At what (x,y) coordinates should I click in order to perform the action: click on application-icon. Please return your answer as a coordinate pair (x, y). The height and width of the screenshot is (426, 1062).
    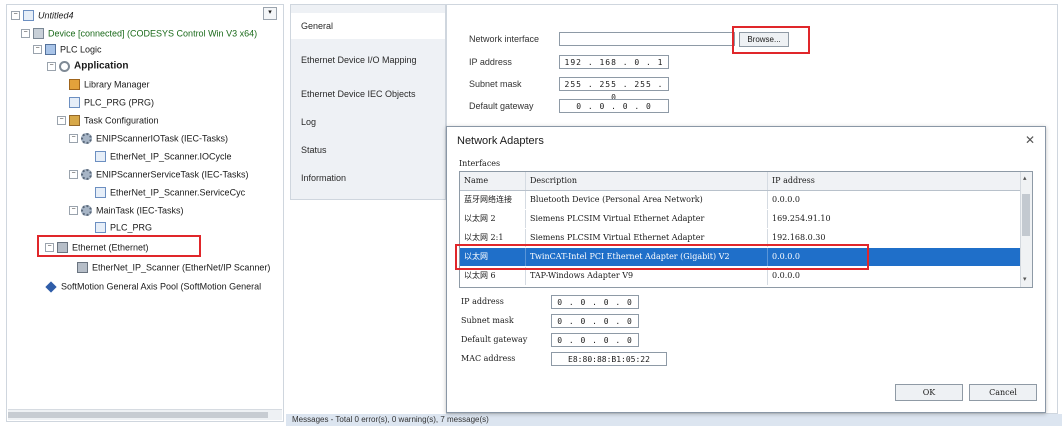
    Looking at the image, I should click on (64, 67).